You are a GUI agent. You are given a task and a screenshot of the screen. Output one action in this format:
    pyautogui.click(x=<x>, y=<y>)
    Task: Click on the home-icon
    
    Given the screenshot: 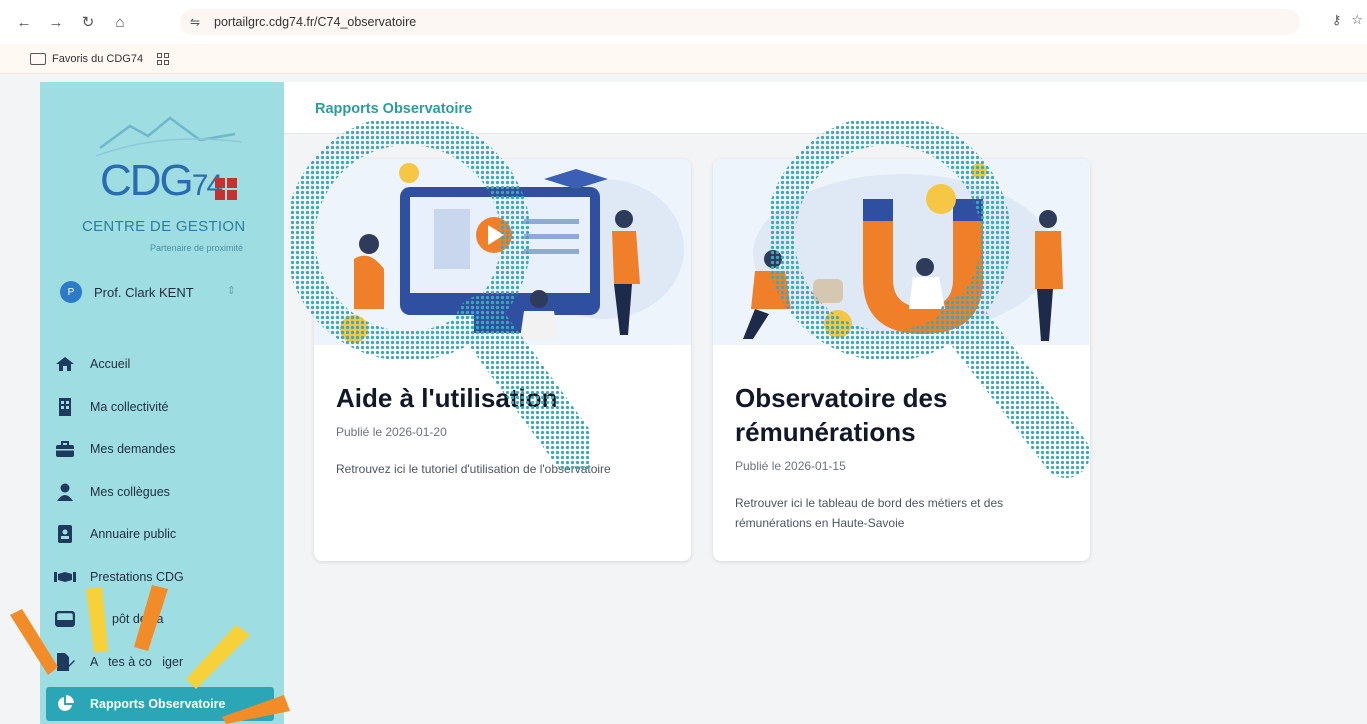 What is the action you would take?
    pyautogui.click(x=65, y=364)
    